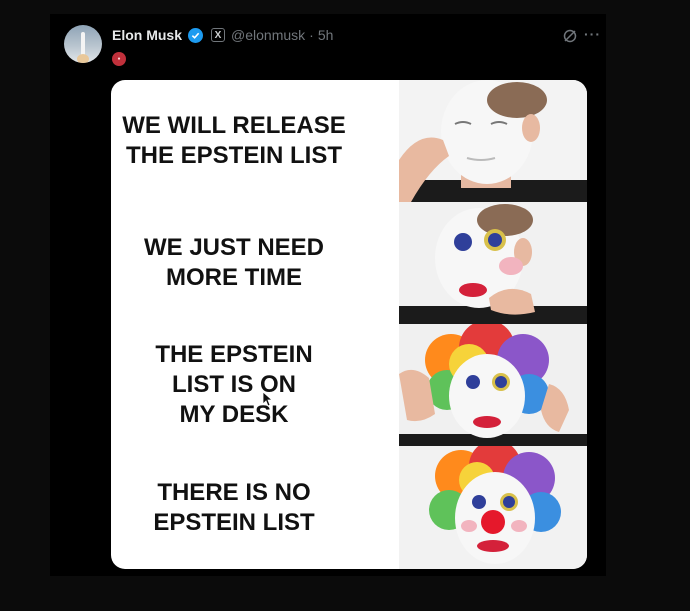 The width and height of the screenshot is (690, 611). Describe the element at coordinates (83, 58) in the screenshot. I see `rocket-plume-graphic` at that location.